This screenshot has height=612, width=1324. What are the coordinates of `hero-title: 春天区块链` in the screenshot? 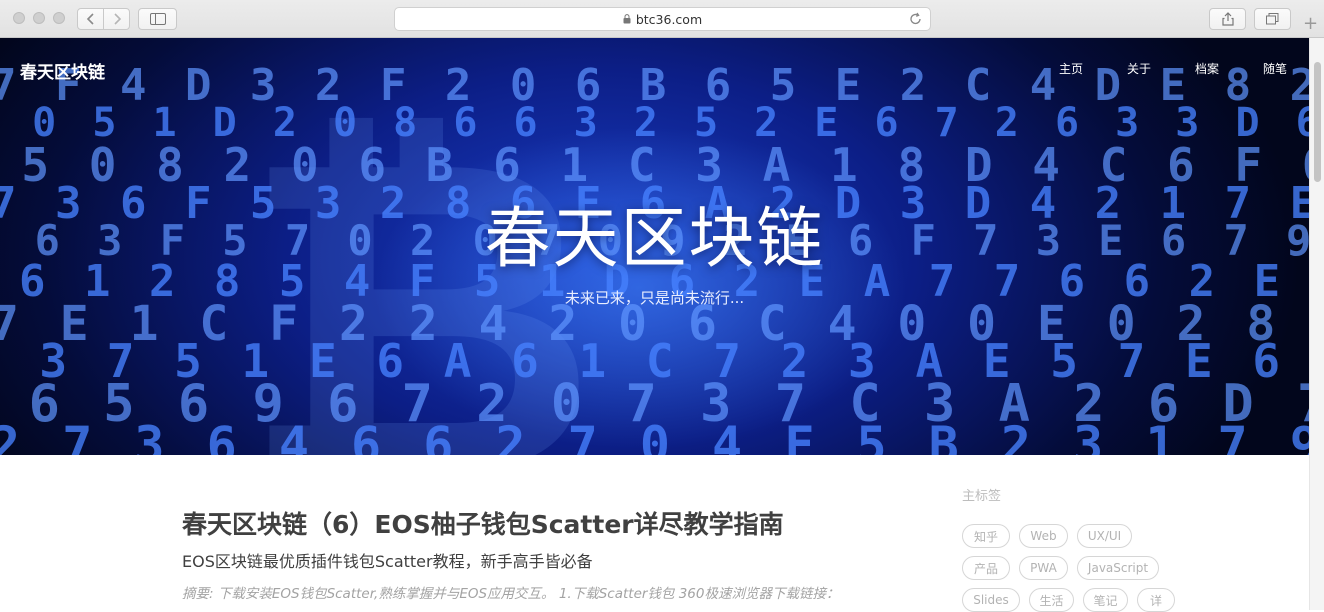 It's located at (654, 238).